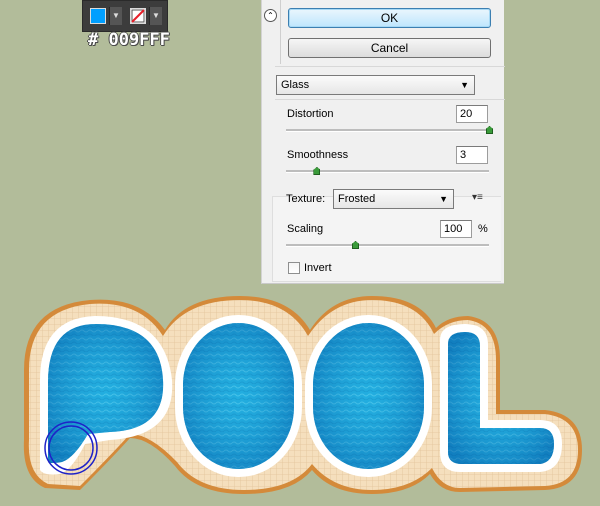 The width and height of the screenshot is (600, 506). What do you see at coordinates (295, 85) in the screenshot?
I see `effect-select-value: Glass` at bounding box center [295, 85].